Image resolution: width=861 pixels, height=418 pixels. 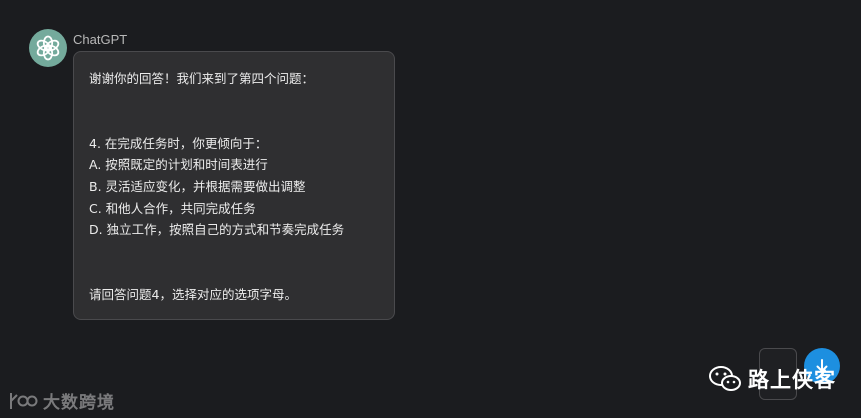 What do you see at coordinates (202, 78) in the screenshot?
I see `message-line: 谢谢你的回答！我们来到了第四个问题：` at bounding box center [202, 78].